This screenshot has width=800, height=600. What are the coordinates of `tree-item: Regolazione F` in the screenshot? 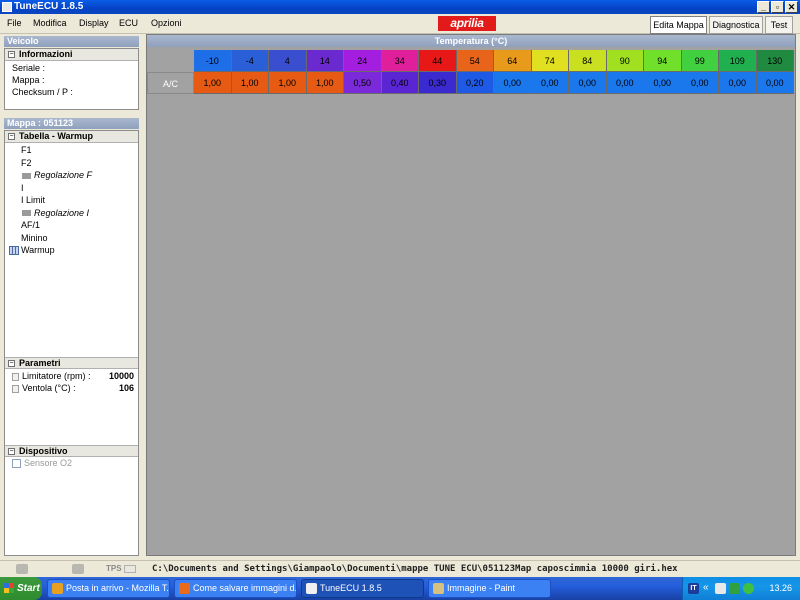 It's located at (57, 175).